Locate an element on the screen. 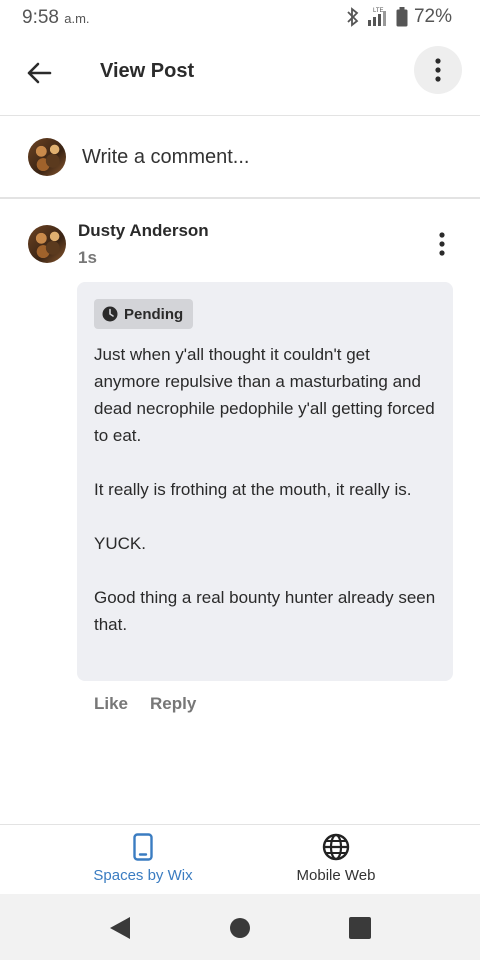 Image resolution: width=480 pixels, height=960 pixels. reply-button: Reply is located at coordinates (173, 704).